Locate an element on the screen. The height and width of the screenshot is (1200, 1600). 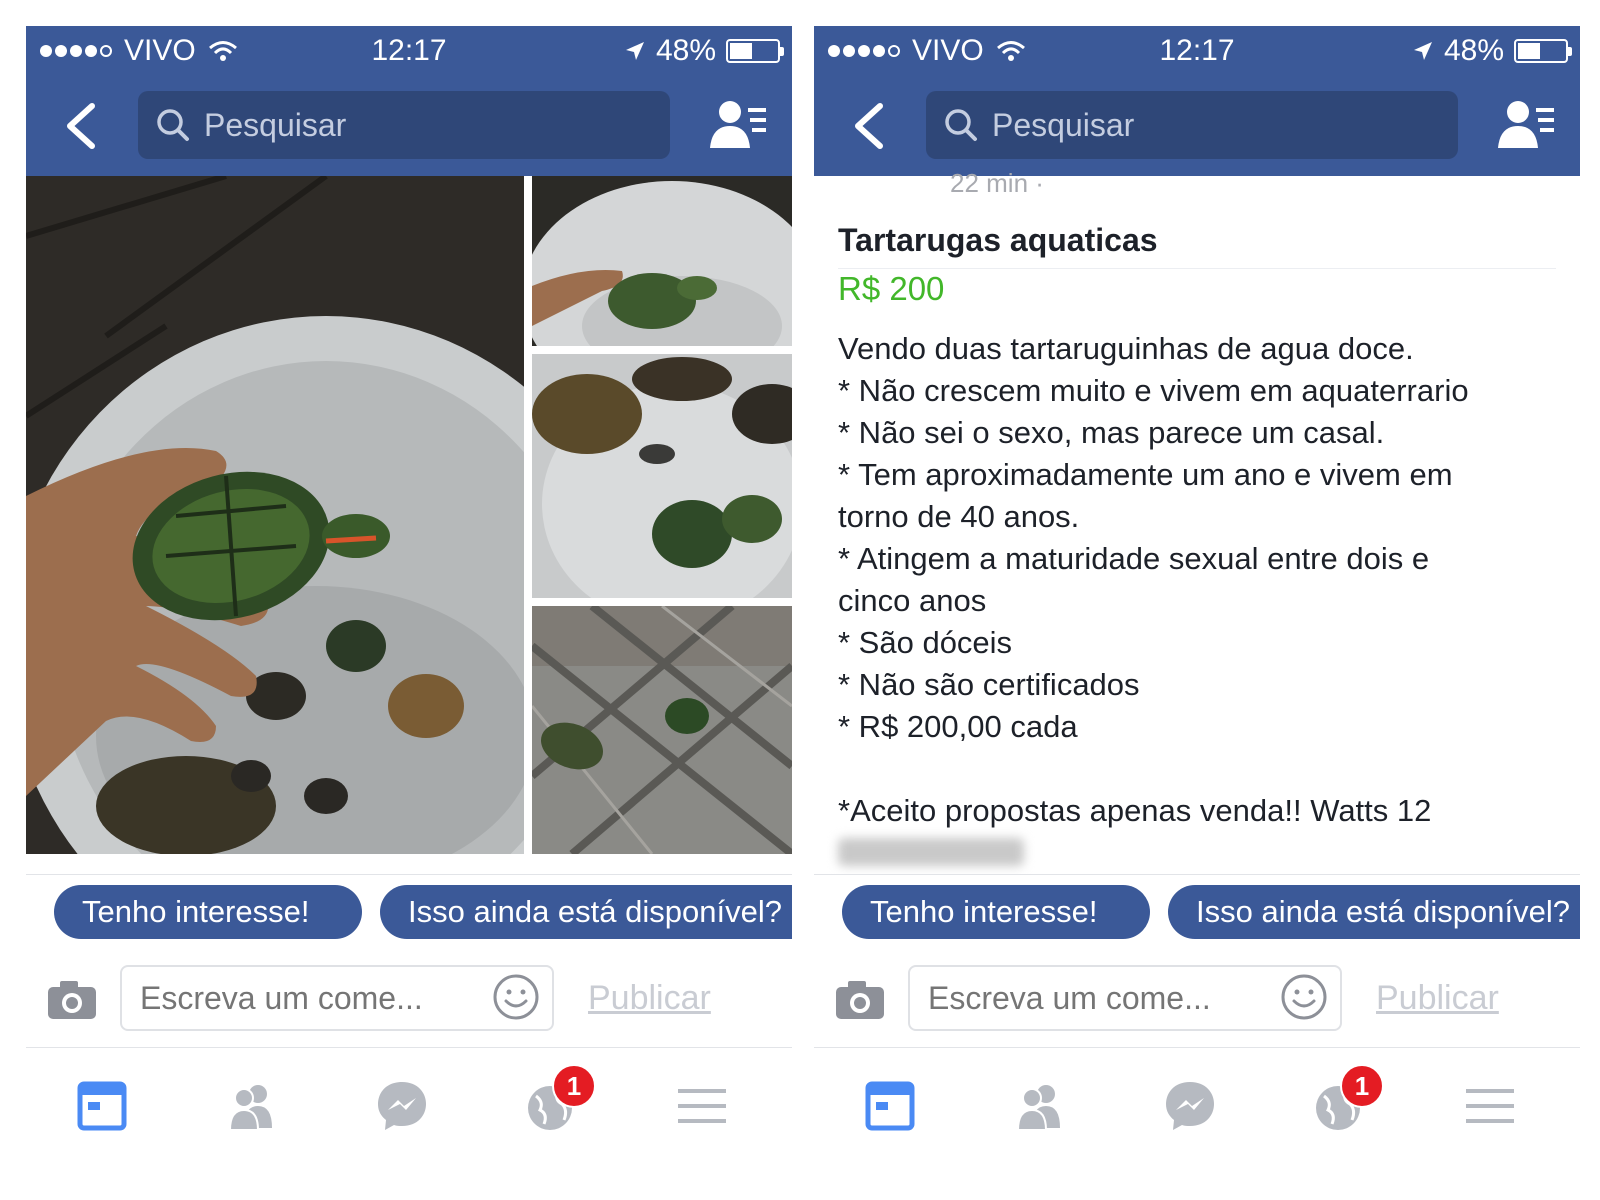
post-timestamp: 22 min · is located at coordinates (997, 183).